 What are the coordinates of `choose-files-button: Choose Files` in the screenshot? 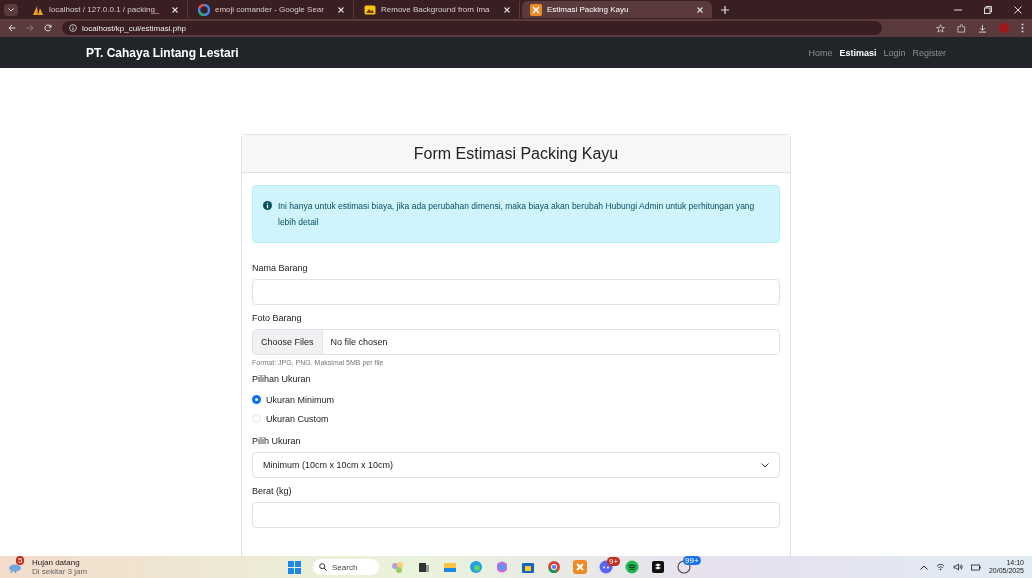 It's located at (288, 342).